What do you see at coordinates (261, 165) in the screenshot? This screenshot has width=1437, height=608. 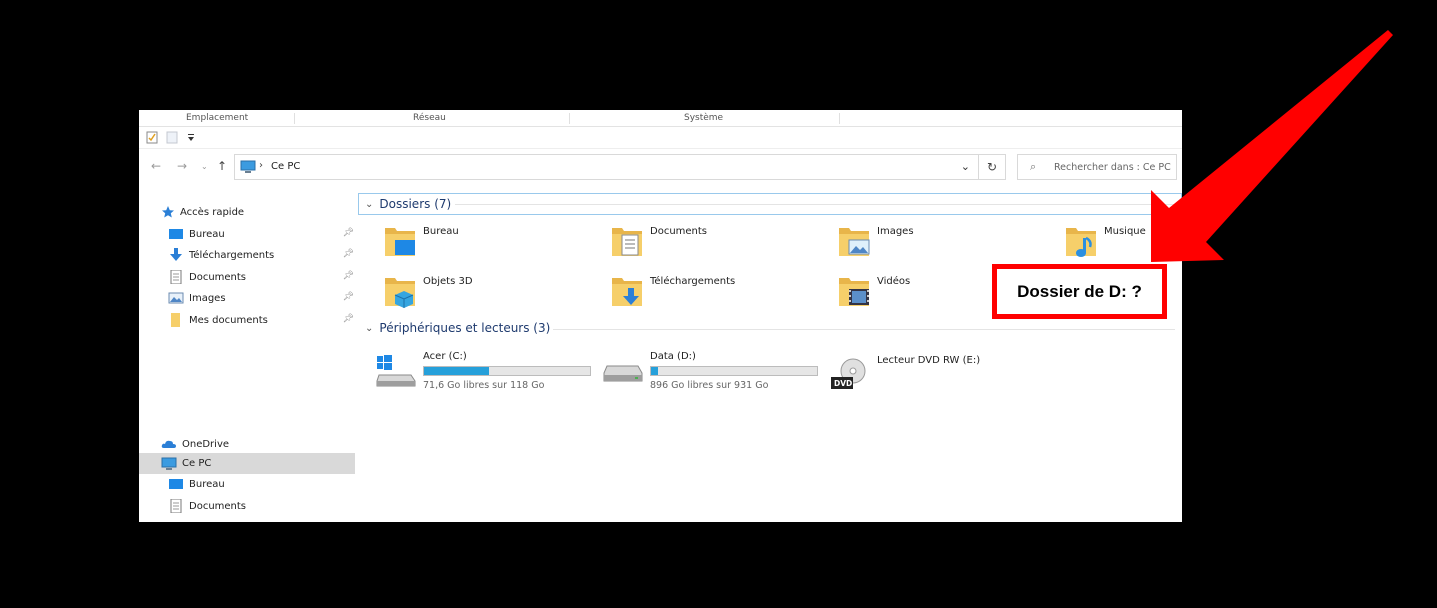 I see `breadcrumb-chevron-icon: ›` at bounding box center [261, 165].